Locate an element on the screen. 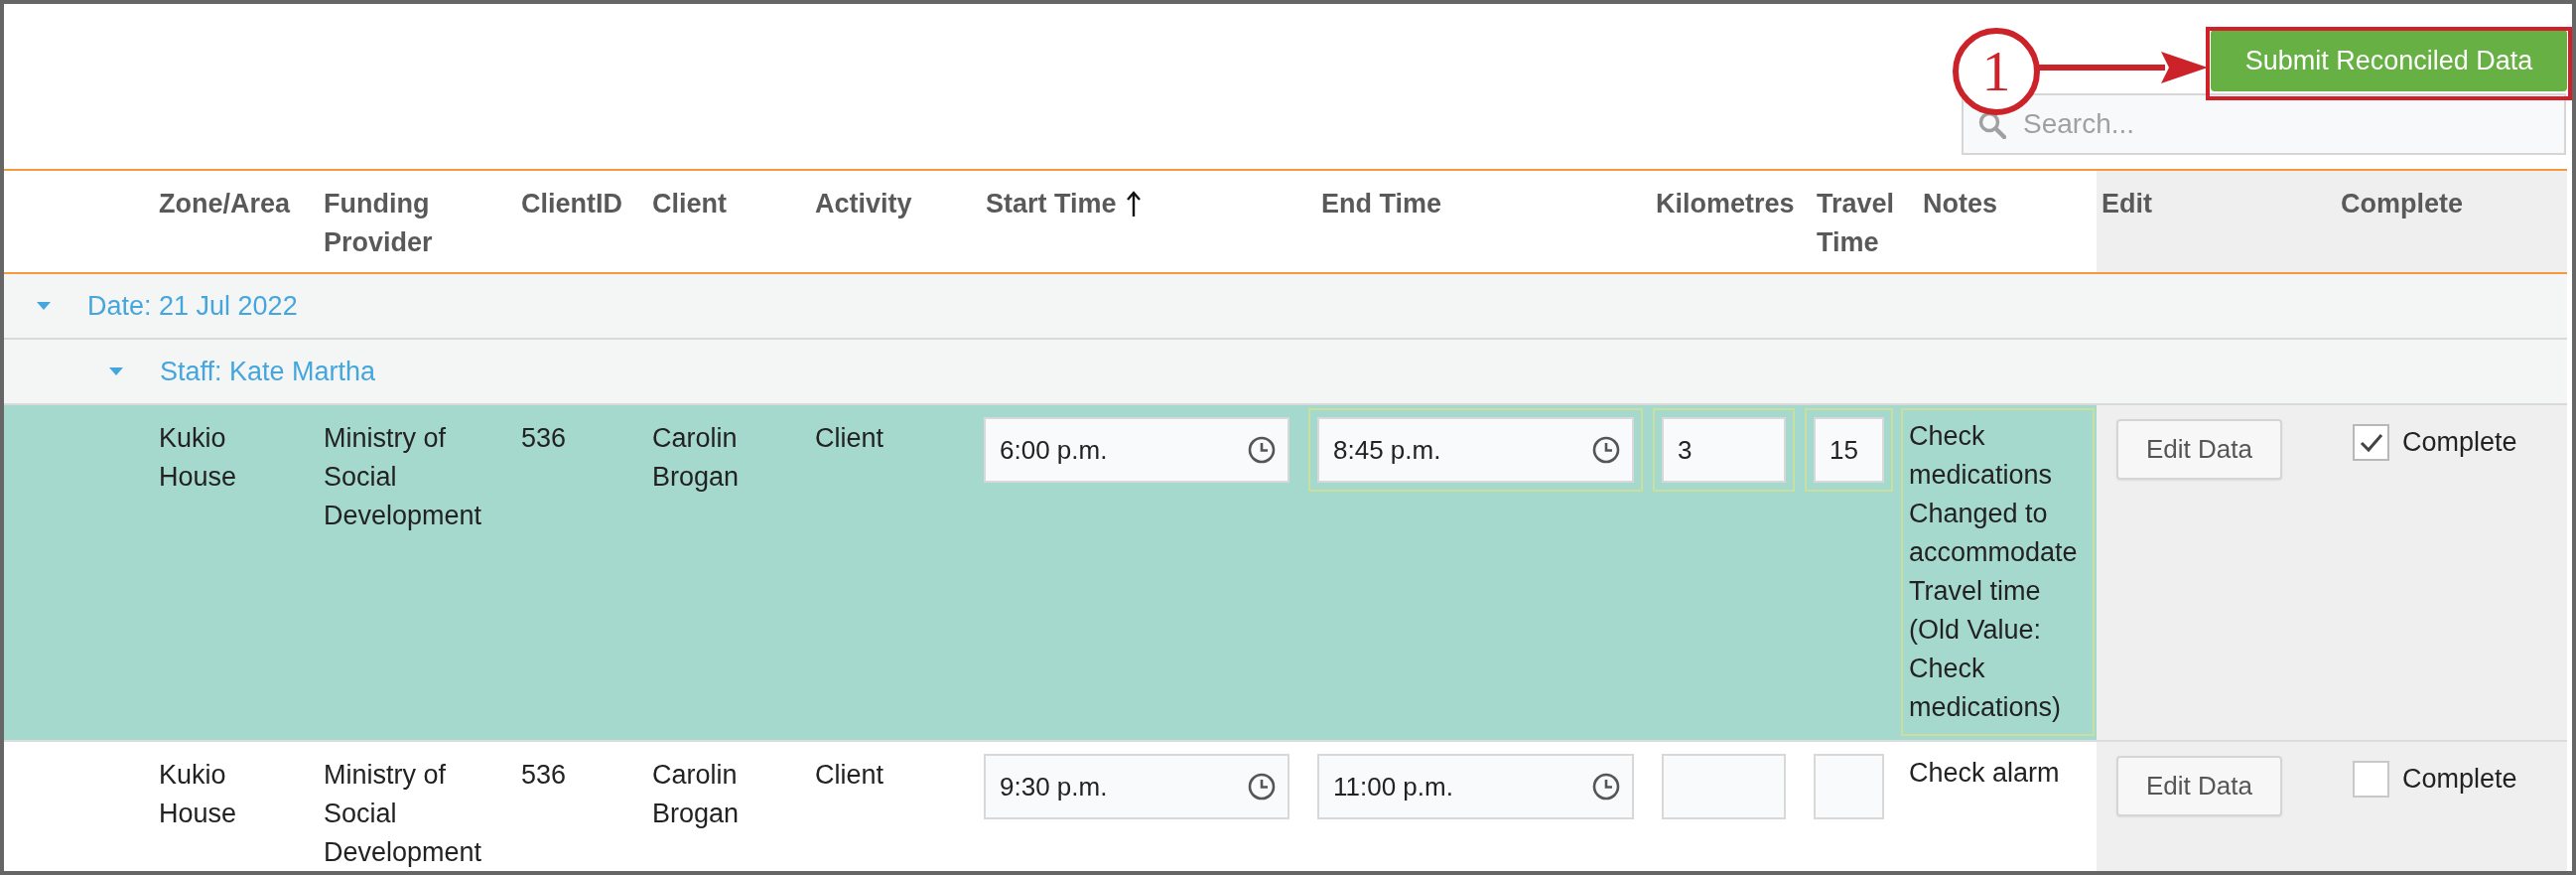  column-header: End Time is located at coordinates (1475, 221).